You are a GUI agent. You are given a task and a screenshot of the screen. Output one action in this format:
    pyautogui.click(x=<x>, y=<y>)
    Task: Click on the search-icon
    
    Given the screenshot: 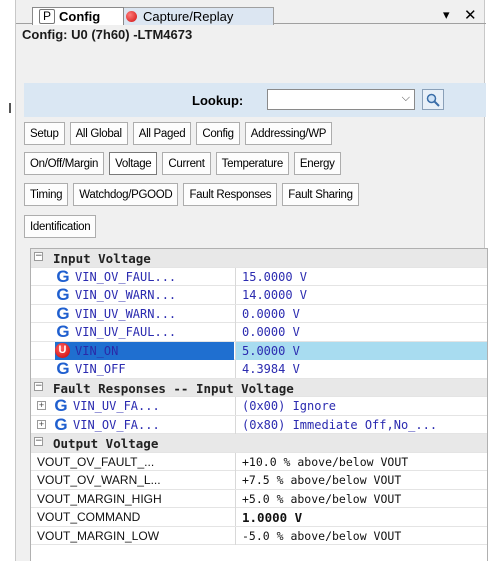 What is the action you would take?
    pyautogui.click(x=433, y=100)
    